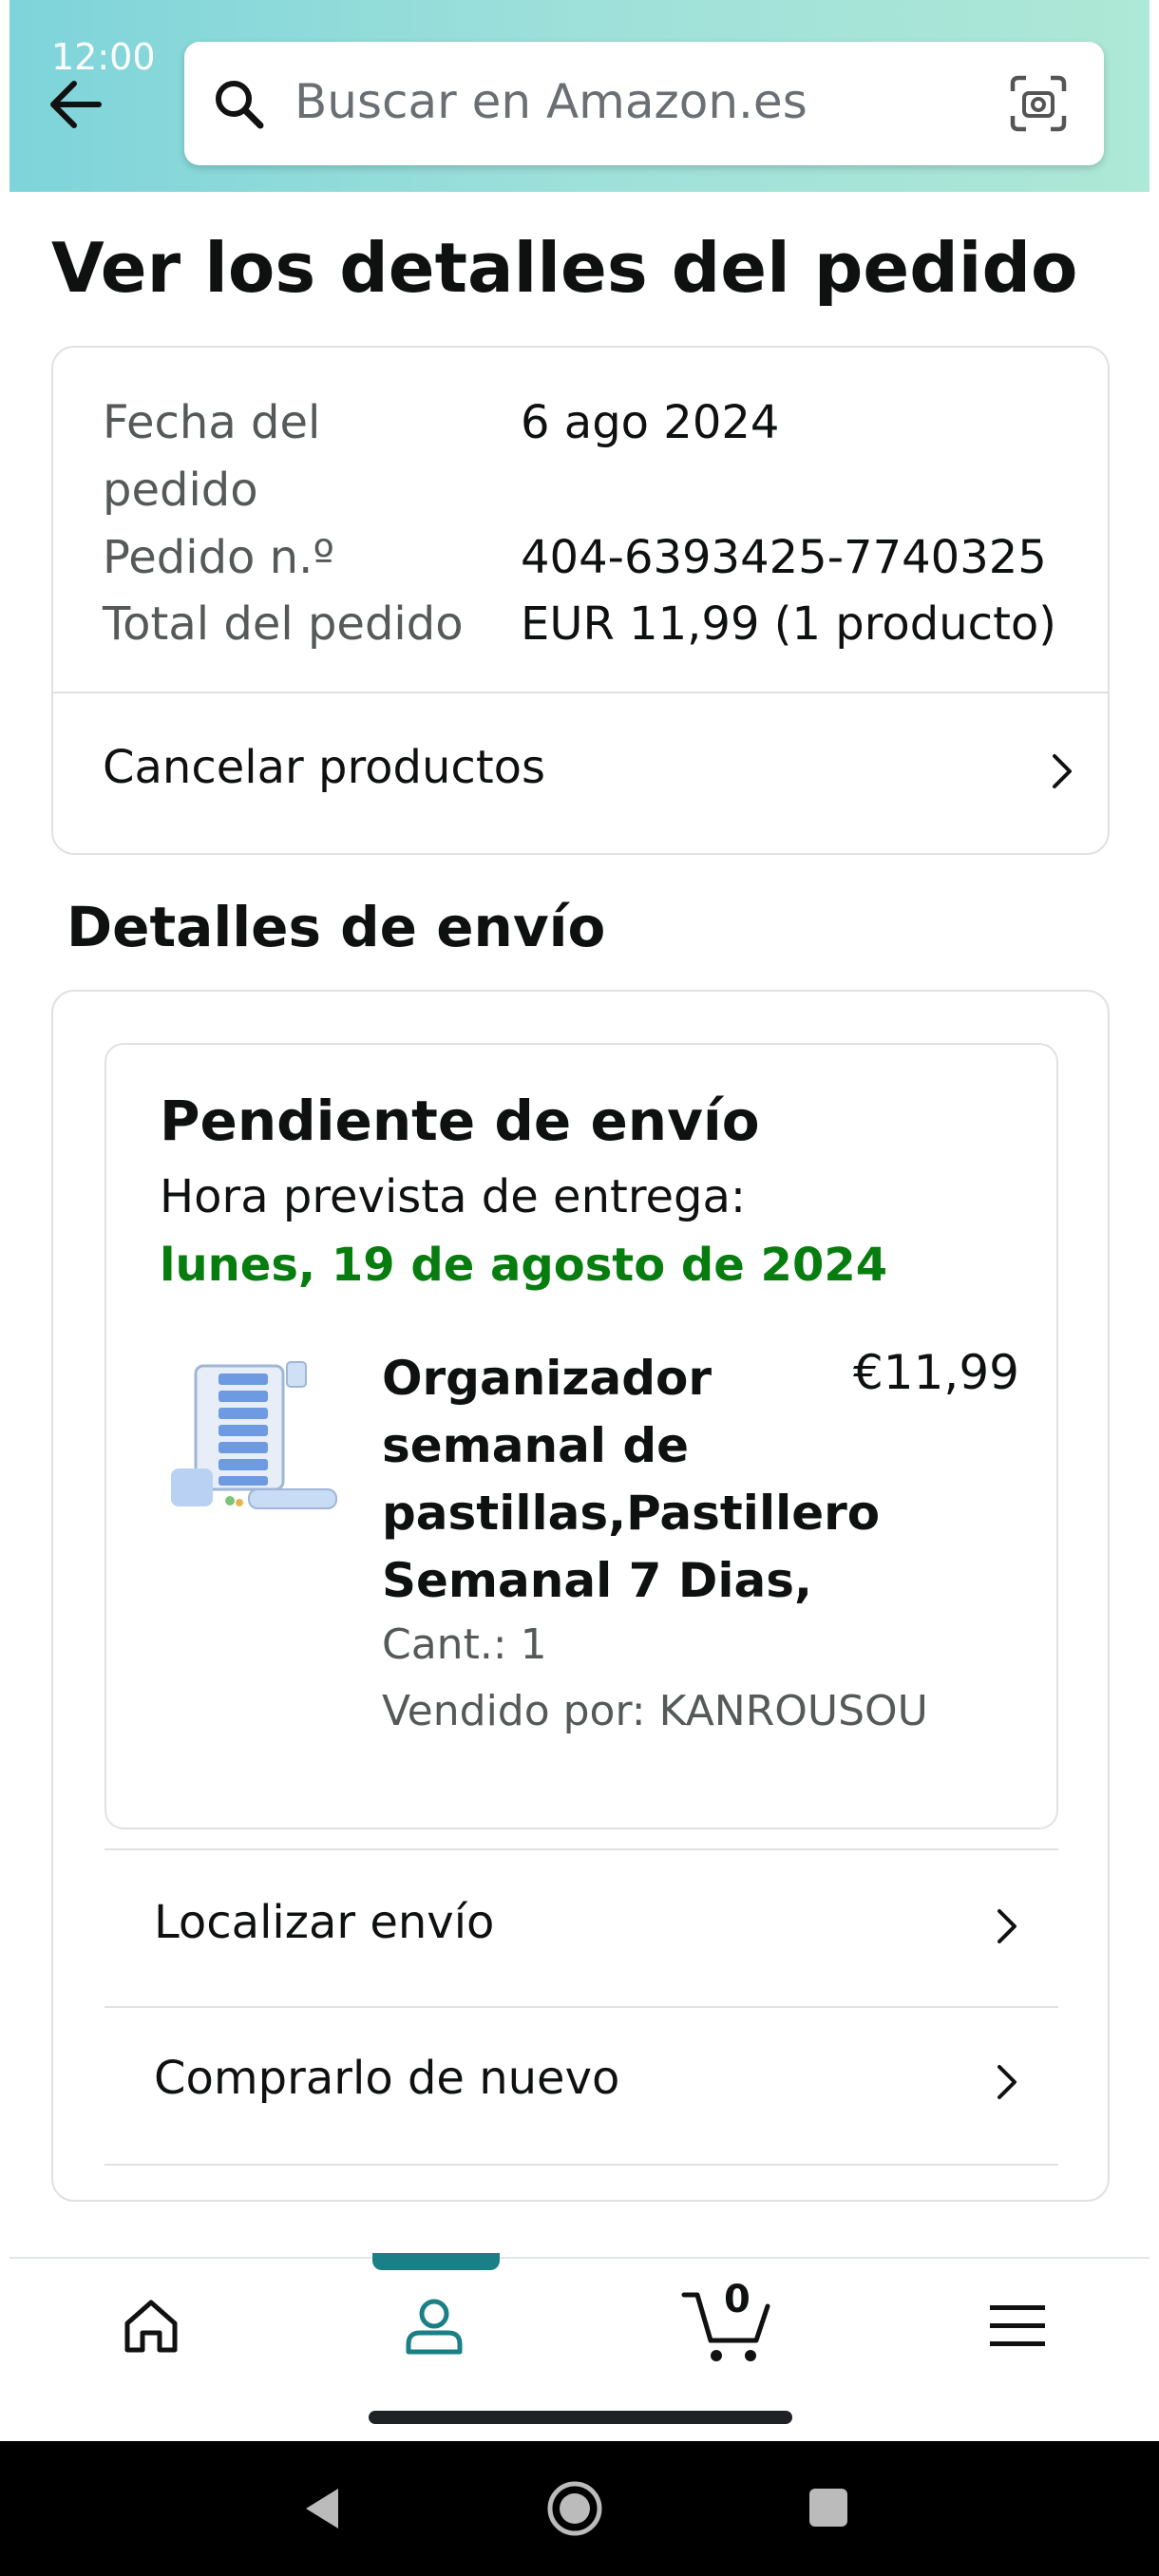 This screenshot has width=1159, height=2576. I want to click on track-shipment-row: Localizar envío, so click(581, 1928).